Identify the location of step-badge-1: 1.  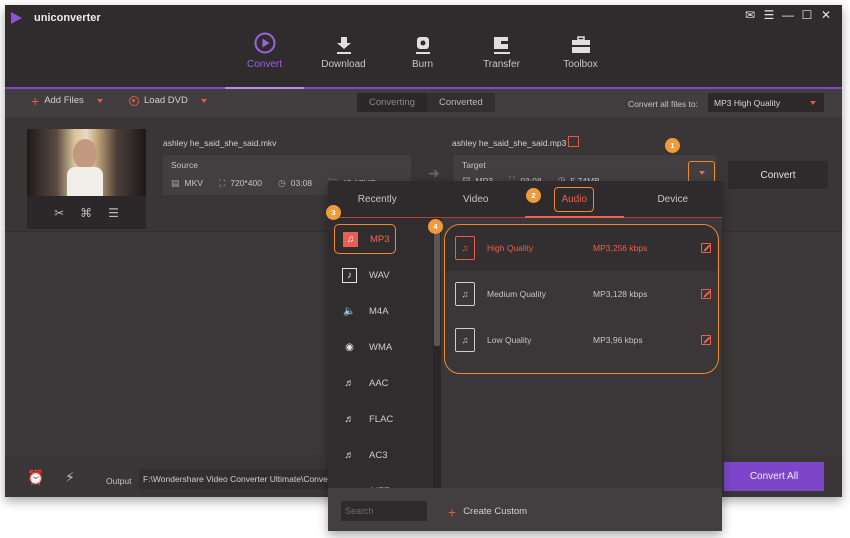
(672, 145).